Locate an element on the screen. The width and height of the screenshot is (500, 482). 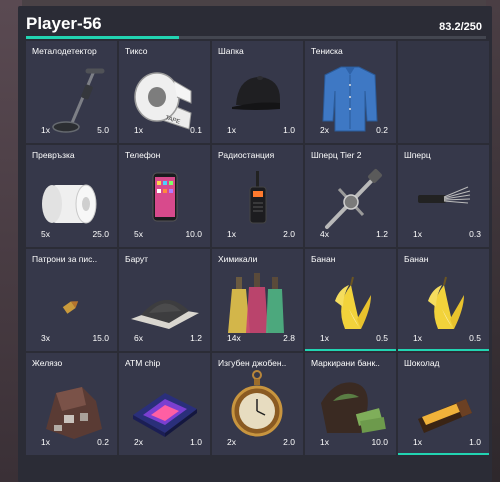
inventory-title: Player-56 is located at coordinates (64, 23).